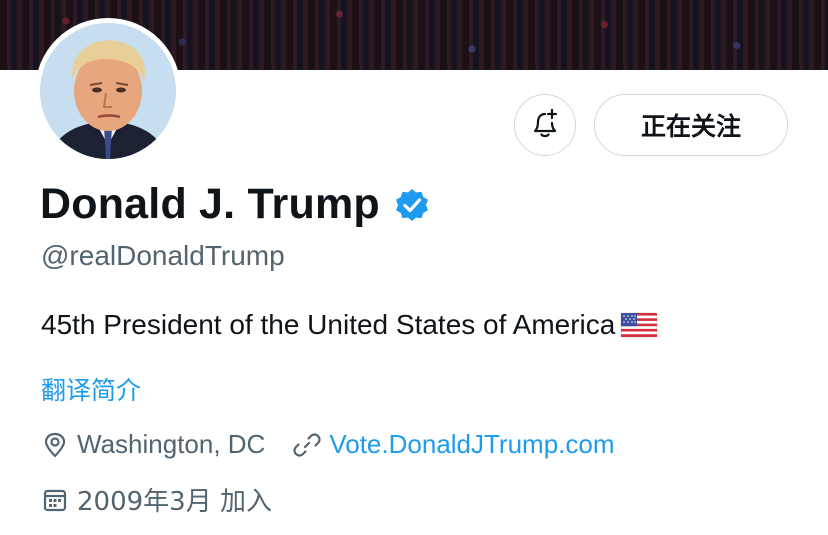  I want to click on display-name: Donald J. Trump, so click(210, 204).